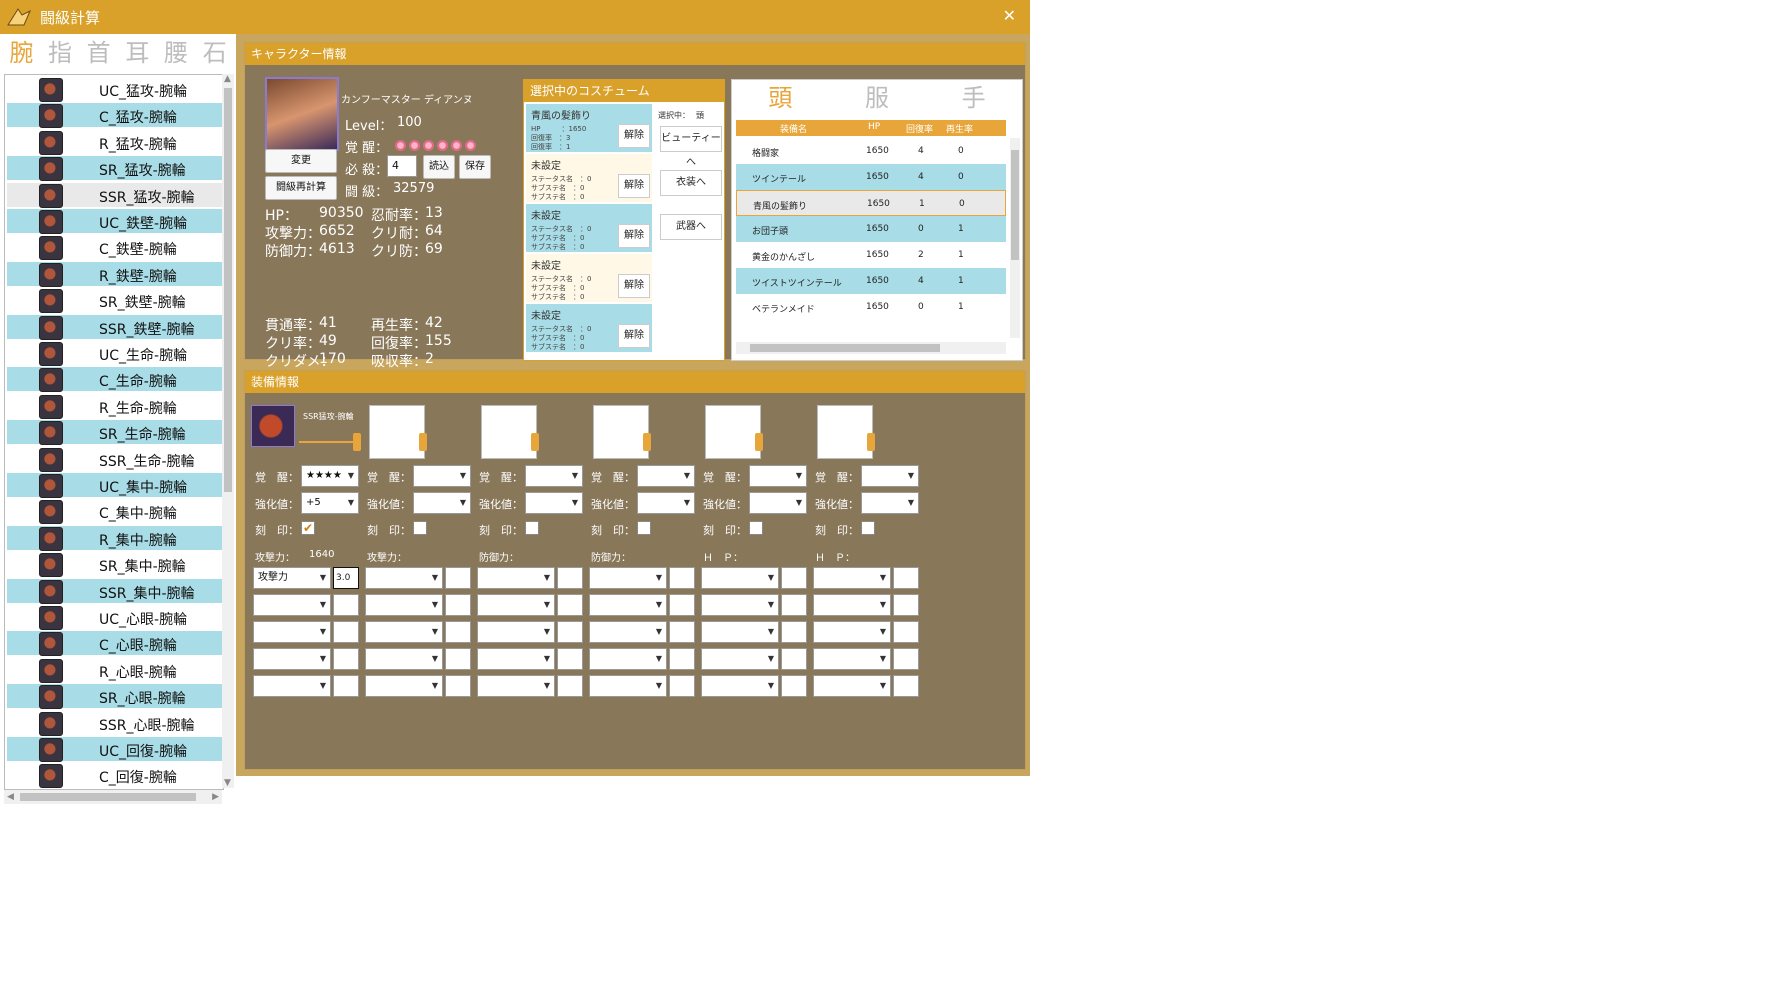  Describe the element at coordinates (973, 98) in the screenshot. I see `equipment-tab: 手` at that location.